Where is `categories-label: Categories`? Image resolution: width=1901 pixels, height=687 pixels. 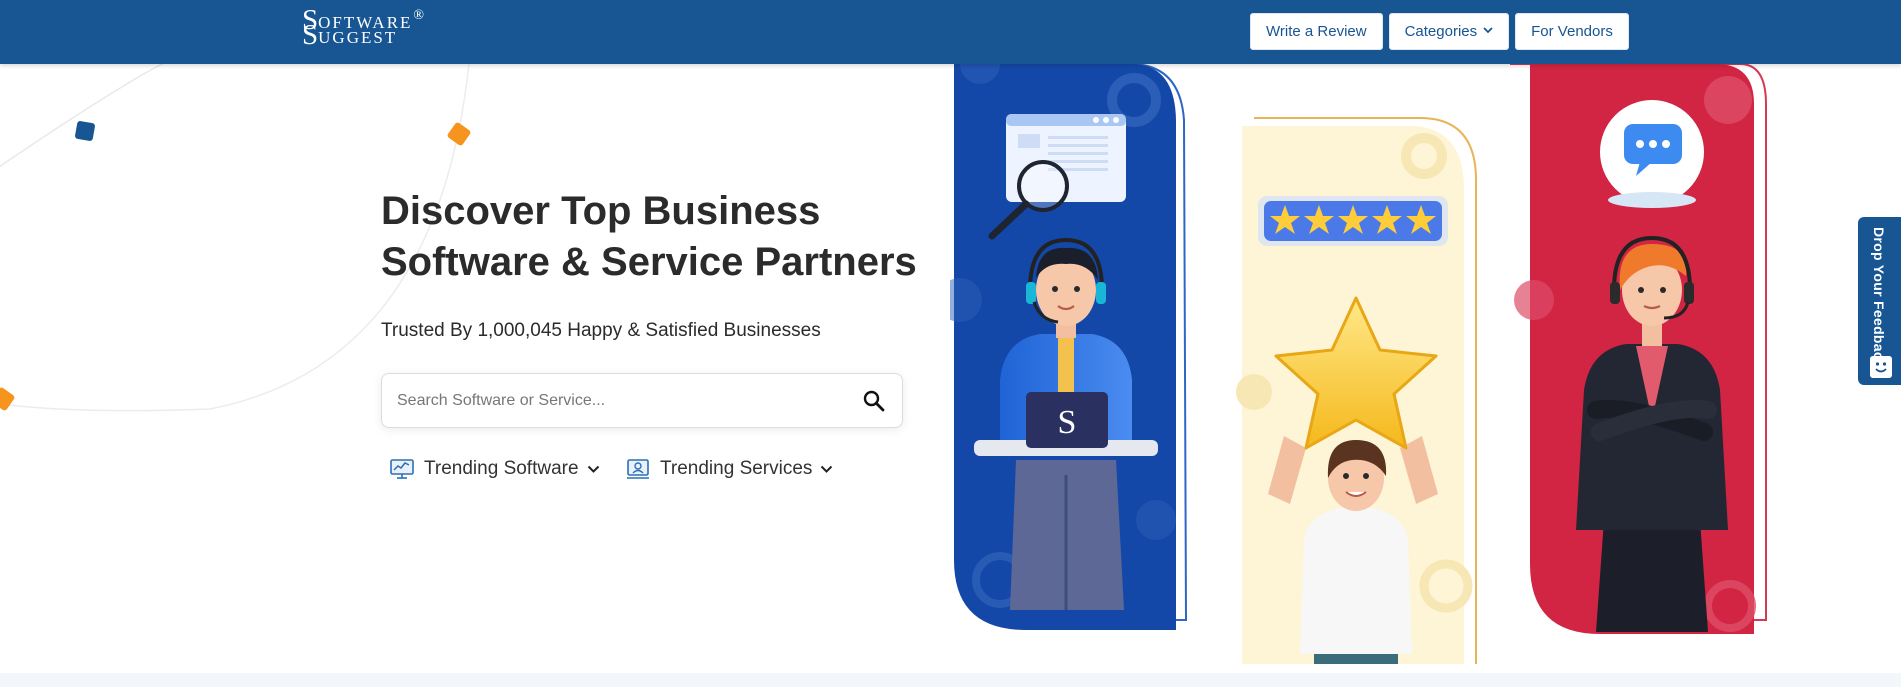 categories-label: Categories is located at coordinates (1441, 31).